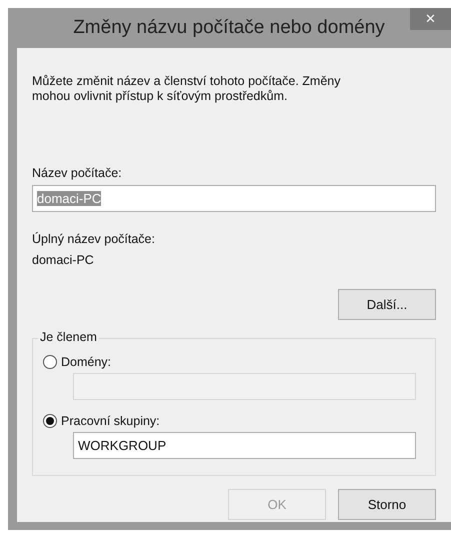  I want to click on field-label: Název počítače:, so click(77, 173).